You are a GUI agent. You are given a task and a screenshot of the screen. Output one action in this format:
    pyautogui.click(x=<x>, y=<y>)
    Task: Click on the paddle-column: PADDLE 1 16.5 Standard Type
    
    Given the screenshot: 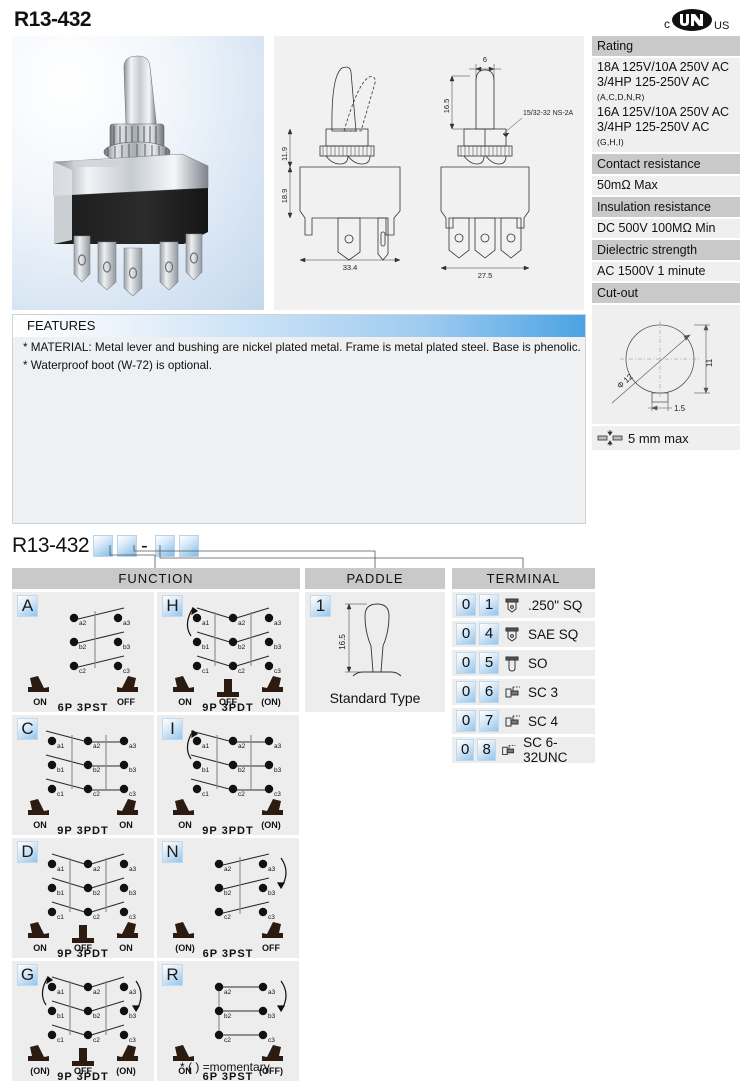 What is the action you would take?
    pyautogui.click(x=375, y=640)
    